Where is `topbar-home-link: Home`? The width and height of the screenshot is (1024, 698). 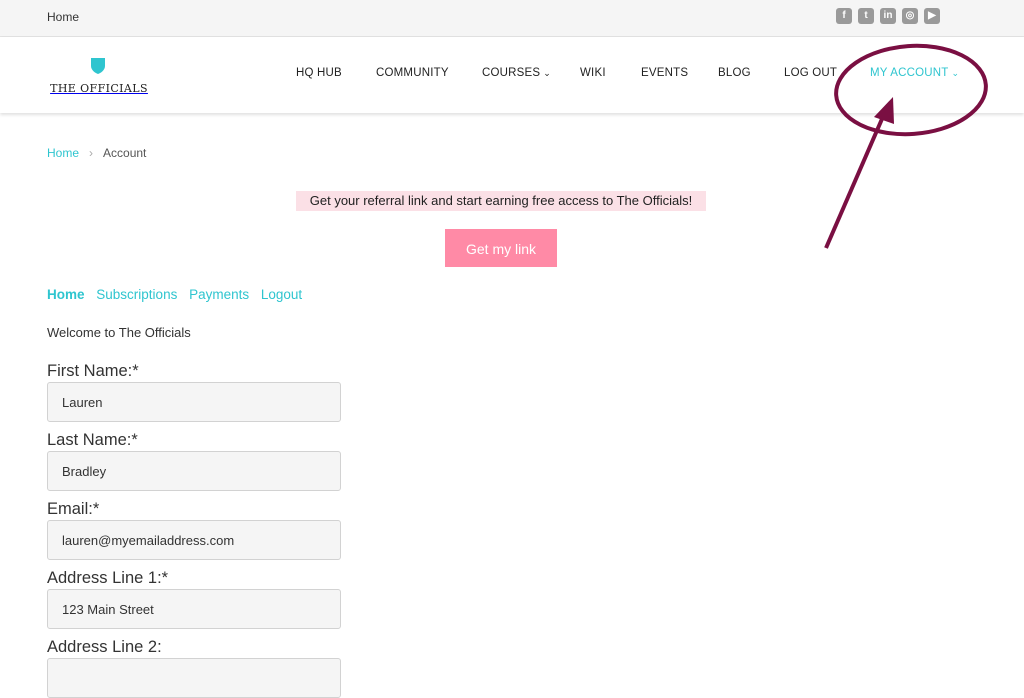 topbar-home-link: Home is located at coordinates (63, 17).